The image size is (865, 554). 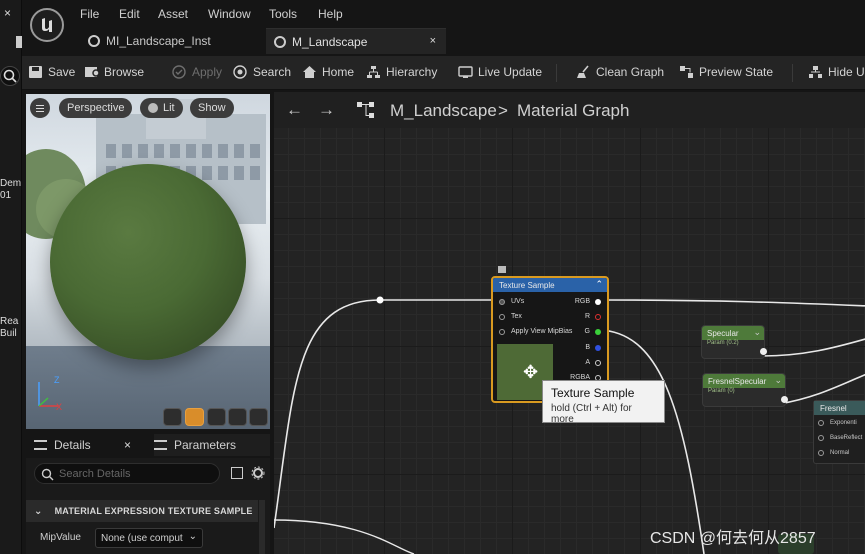 I want to click on input-base-reflect: BaseReflect, so click(x=840, y=438).